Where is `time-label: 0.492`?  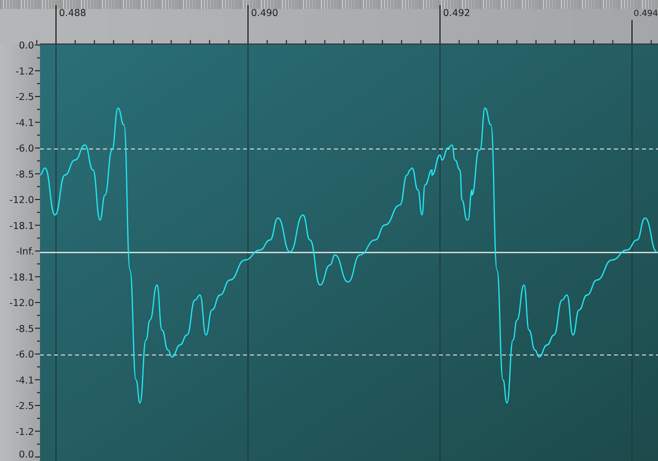
time-label: 0.492 is located at coordinates (456, 13).